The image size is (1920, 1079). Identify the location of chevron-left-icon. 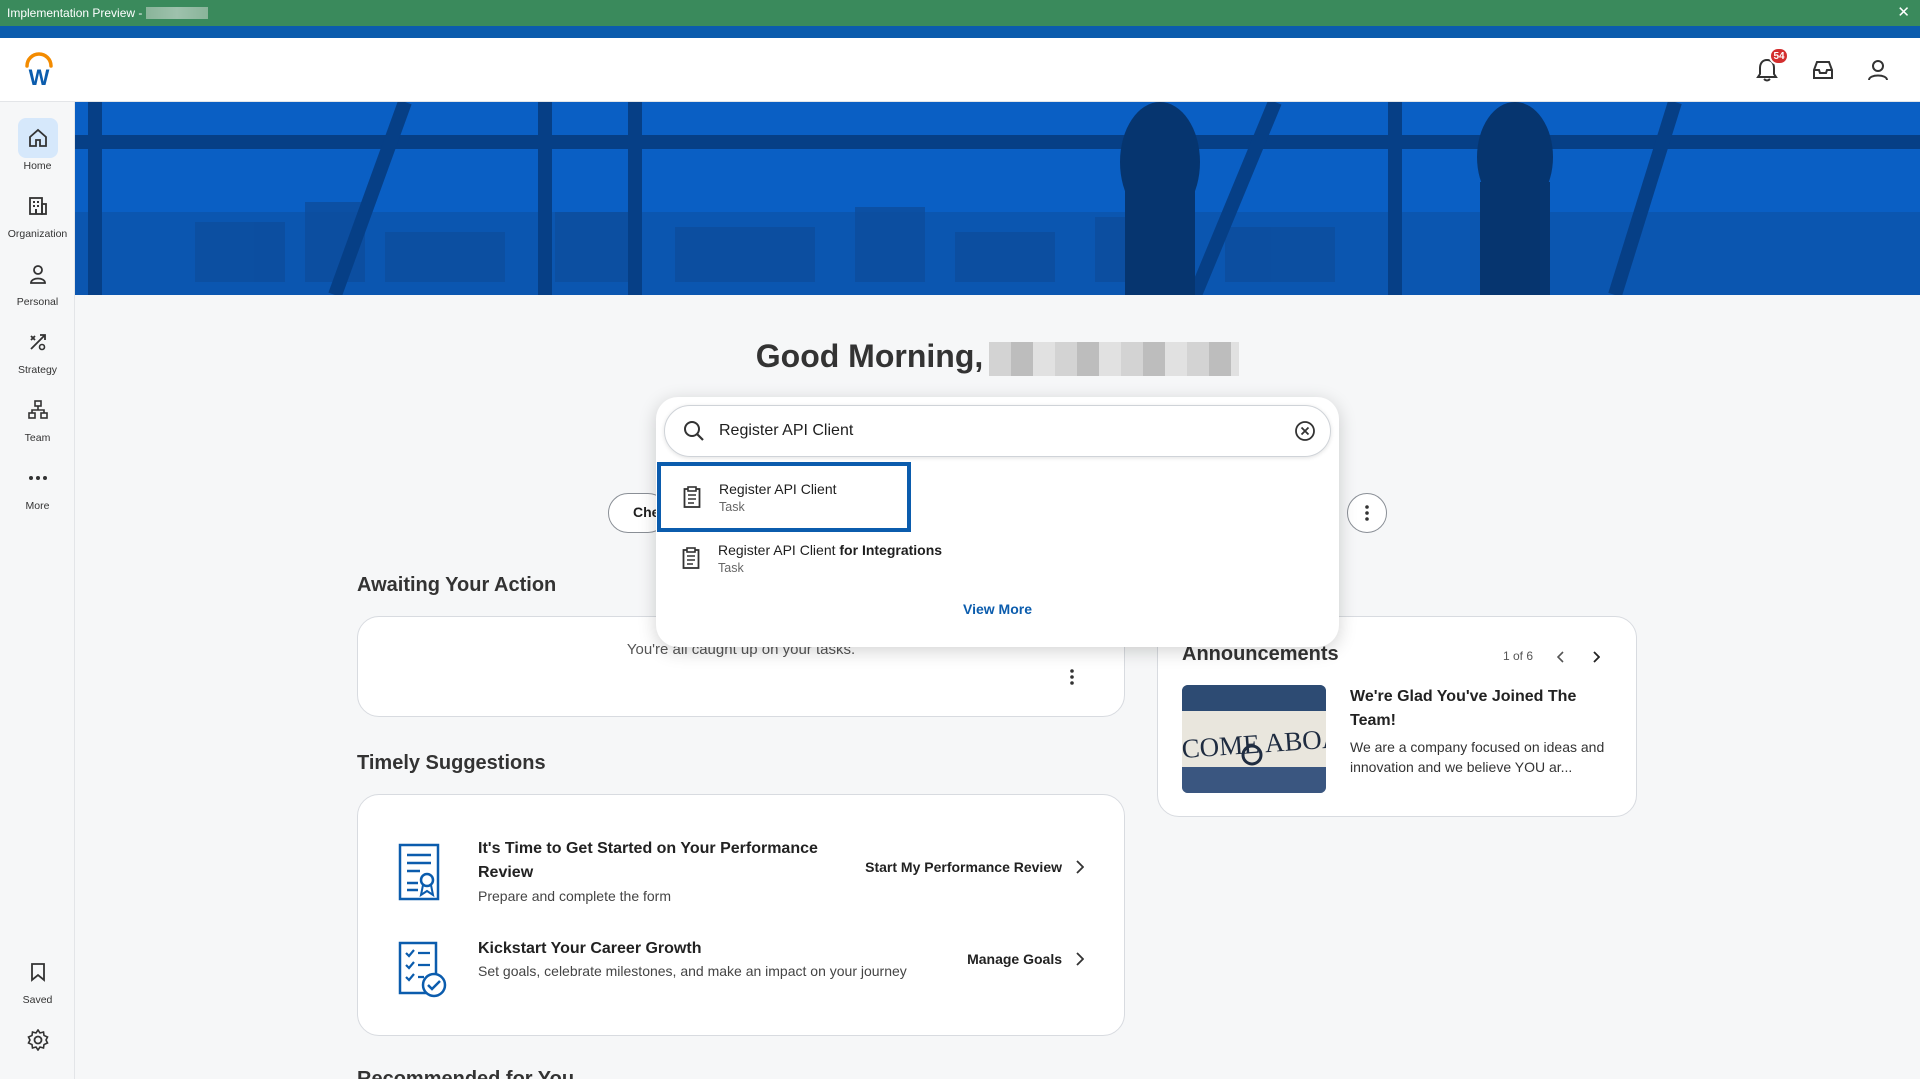
(1560, 657).